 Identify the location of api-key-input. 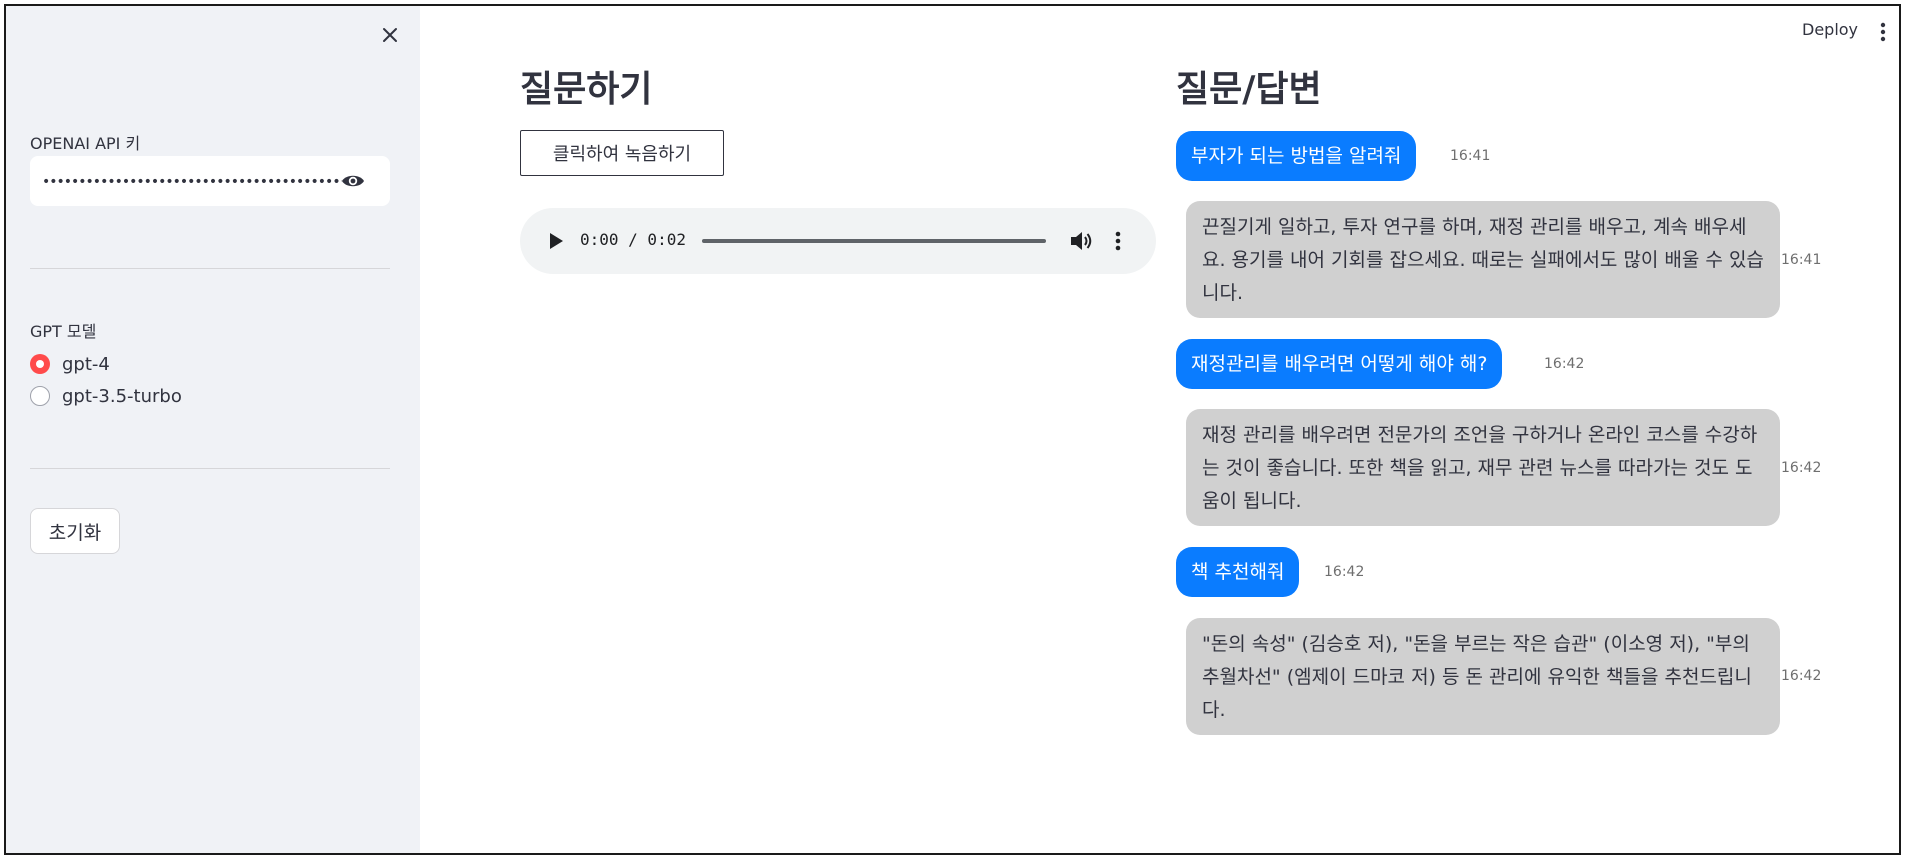
(192, 182).